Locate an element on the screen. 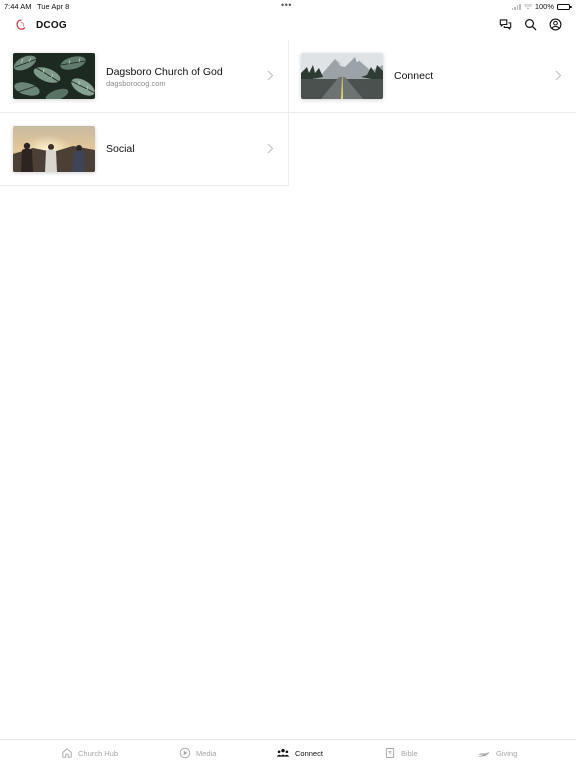 The width and height of the screenshot is (576, 768). status-time: 7:44 AM is located at coordinates (18, 6).